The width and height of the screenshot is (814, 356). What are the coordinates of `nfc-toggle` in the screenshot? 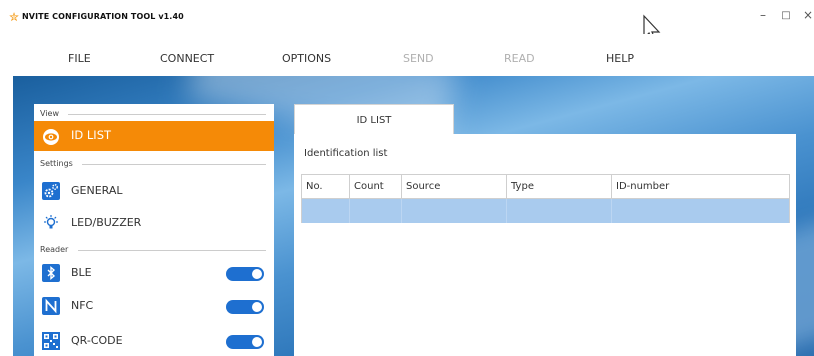 It's located at (245, 307).